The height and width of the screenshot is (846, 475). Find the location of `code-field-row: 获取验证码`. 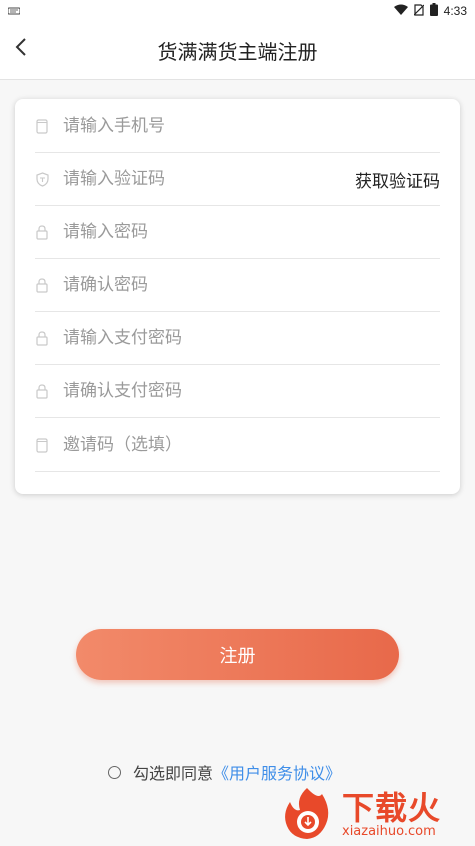

code-field-row: 获取验证码 is located at coordinates (237, 179).